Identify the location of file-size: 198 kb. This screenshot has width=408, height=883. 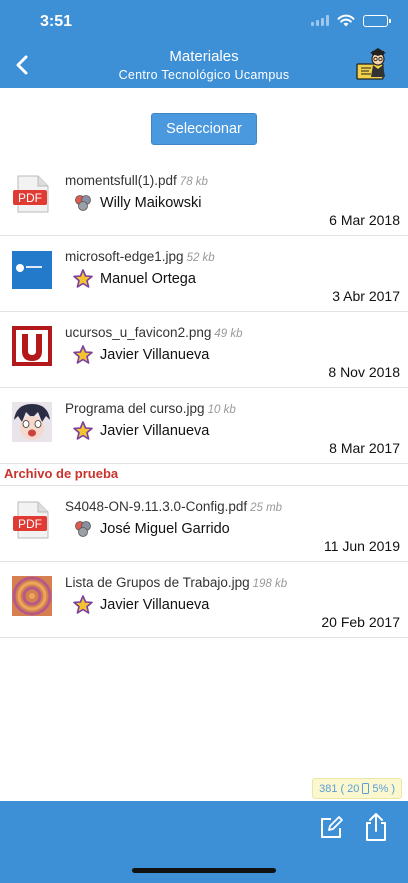
(270, 584).